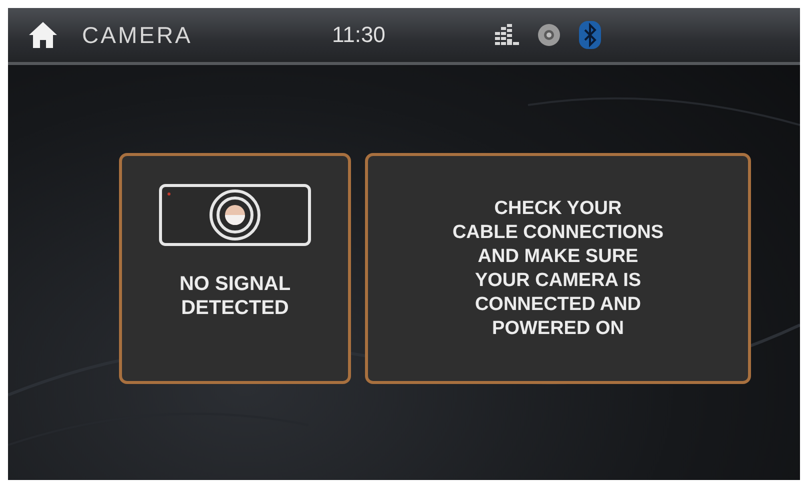 Image resolution: width=807 pixels, height=490 pixels. I want to click on home-icon, so click(43, 35).